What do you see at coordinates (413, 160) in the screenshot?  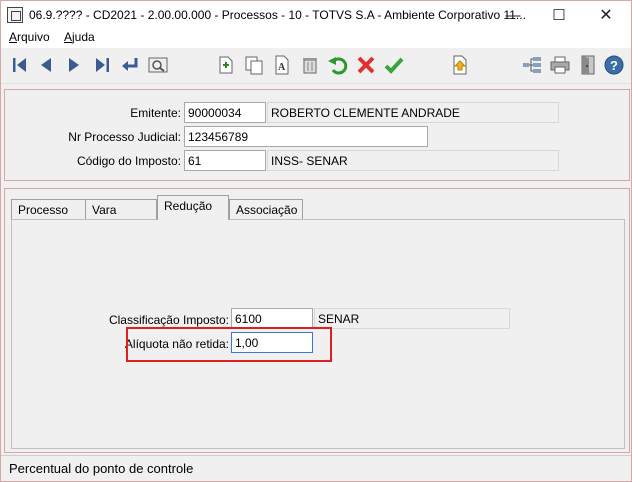 I see `imposto-description: INSS- SENAR` at bounding box center [413, 160].